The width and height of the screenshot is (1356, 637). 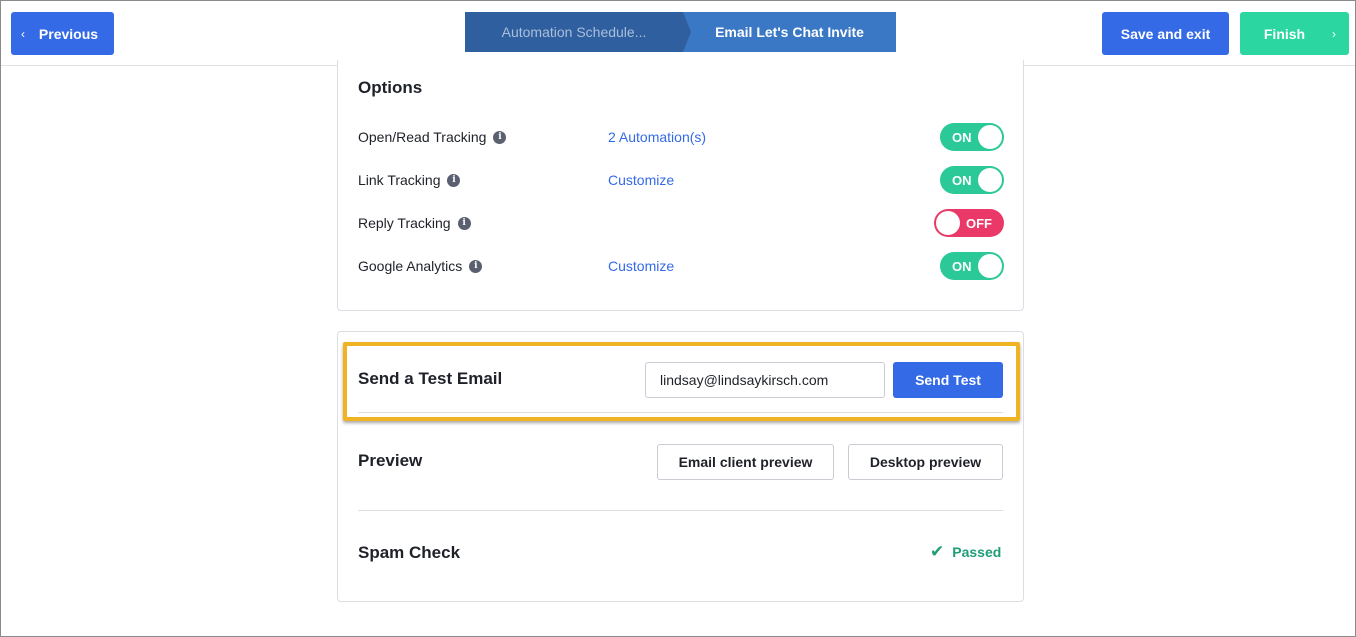 I want to click on open-read-tracking-toggle: ON, so click(x=972, y=137).